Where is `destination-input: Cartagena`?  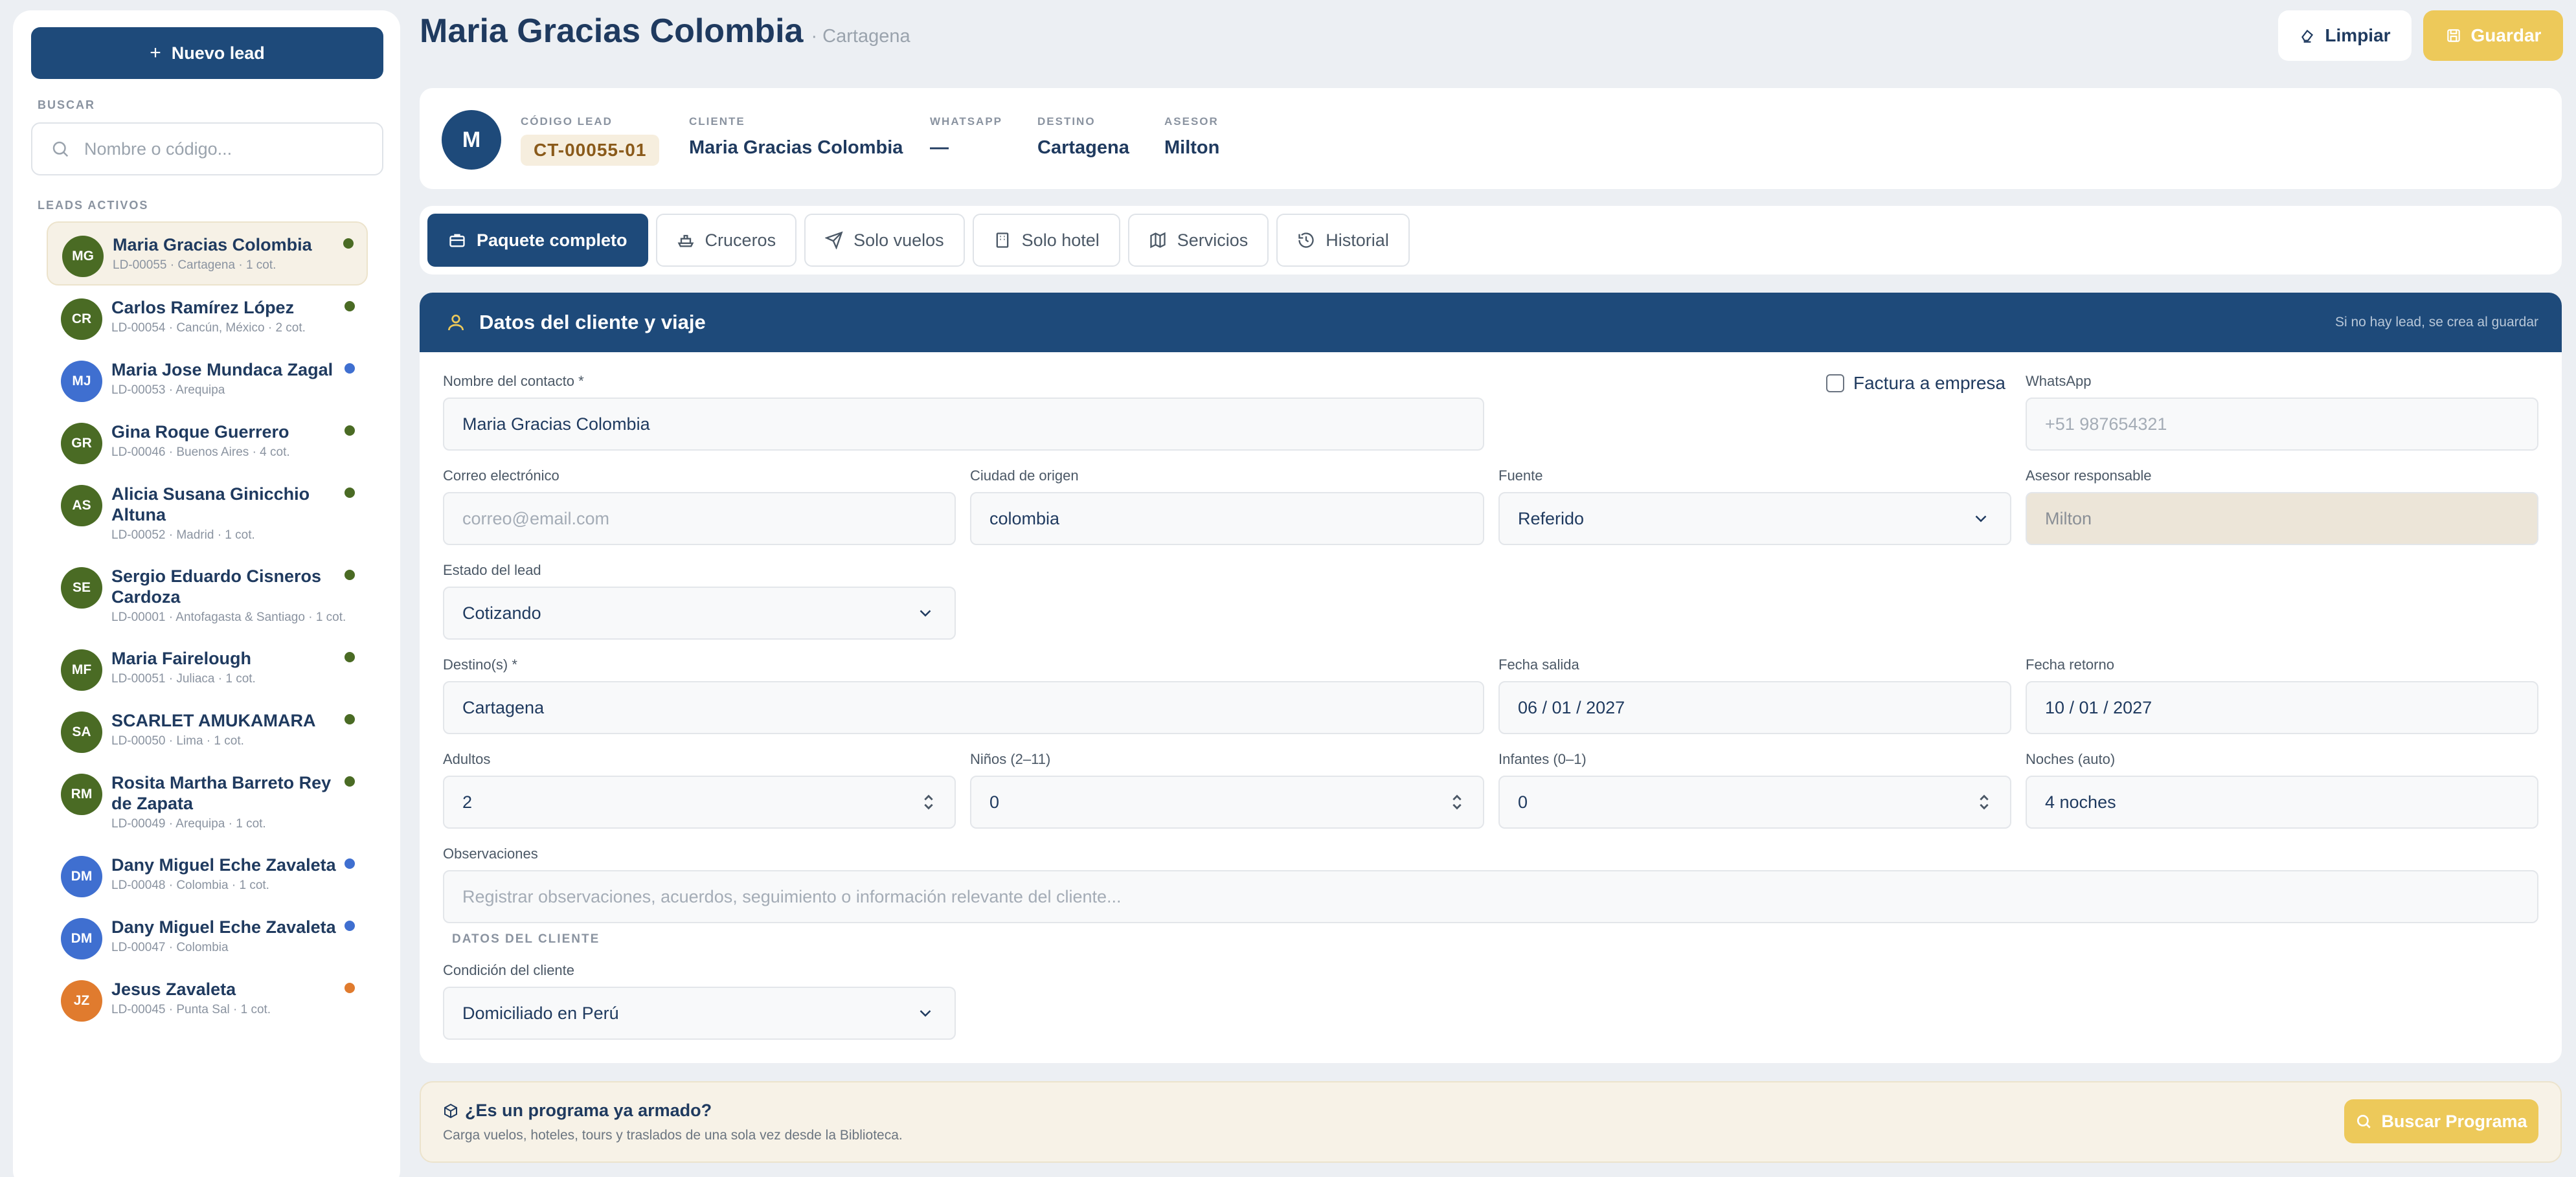
destination-input: Cartagena is located at coordinates (963, 707).